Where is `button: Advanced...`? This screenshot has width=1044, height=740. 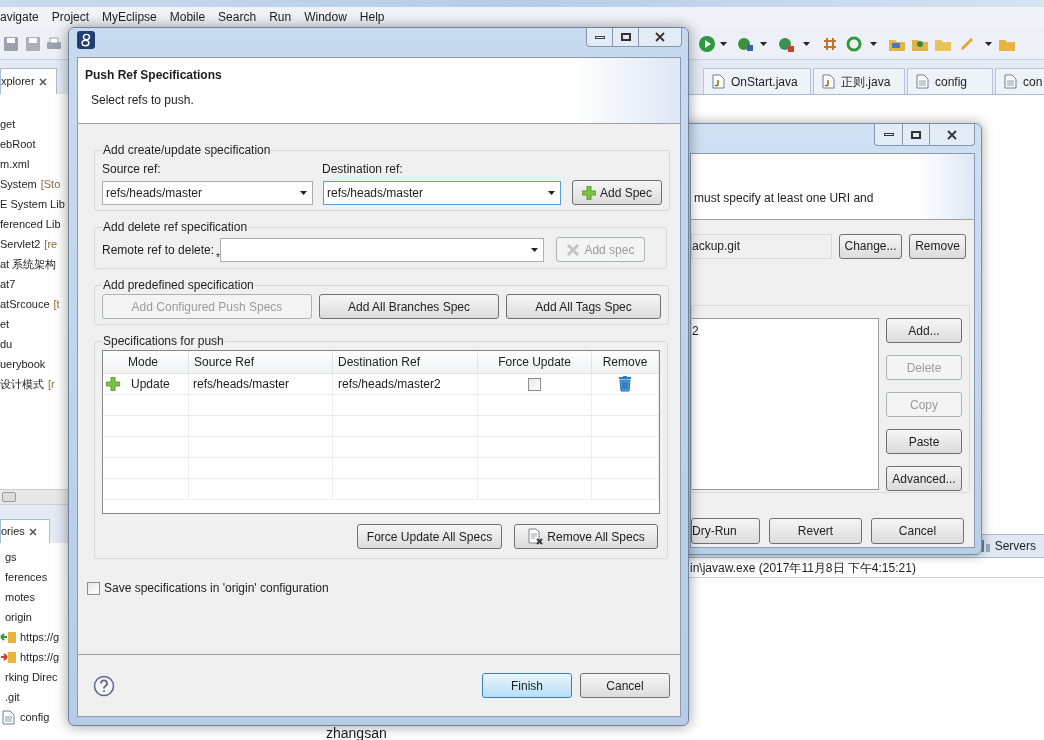 button: Advanced... is located at coordinates (924, 478).